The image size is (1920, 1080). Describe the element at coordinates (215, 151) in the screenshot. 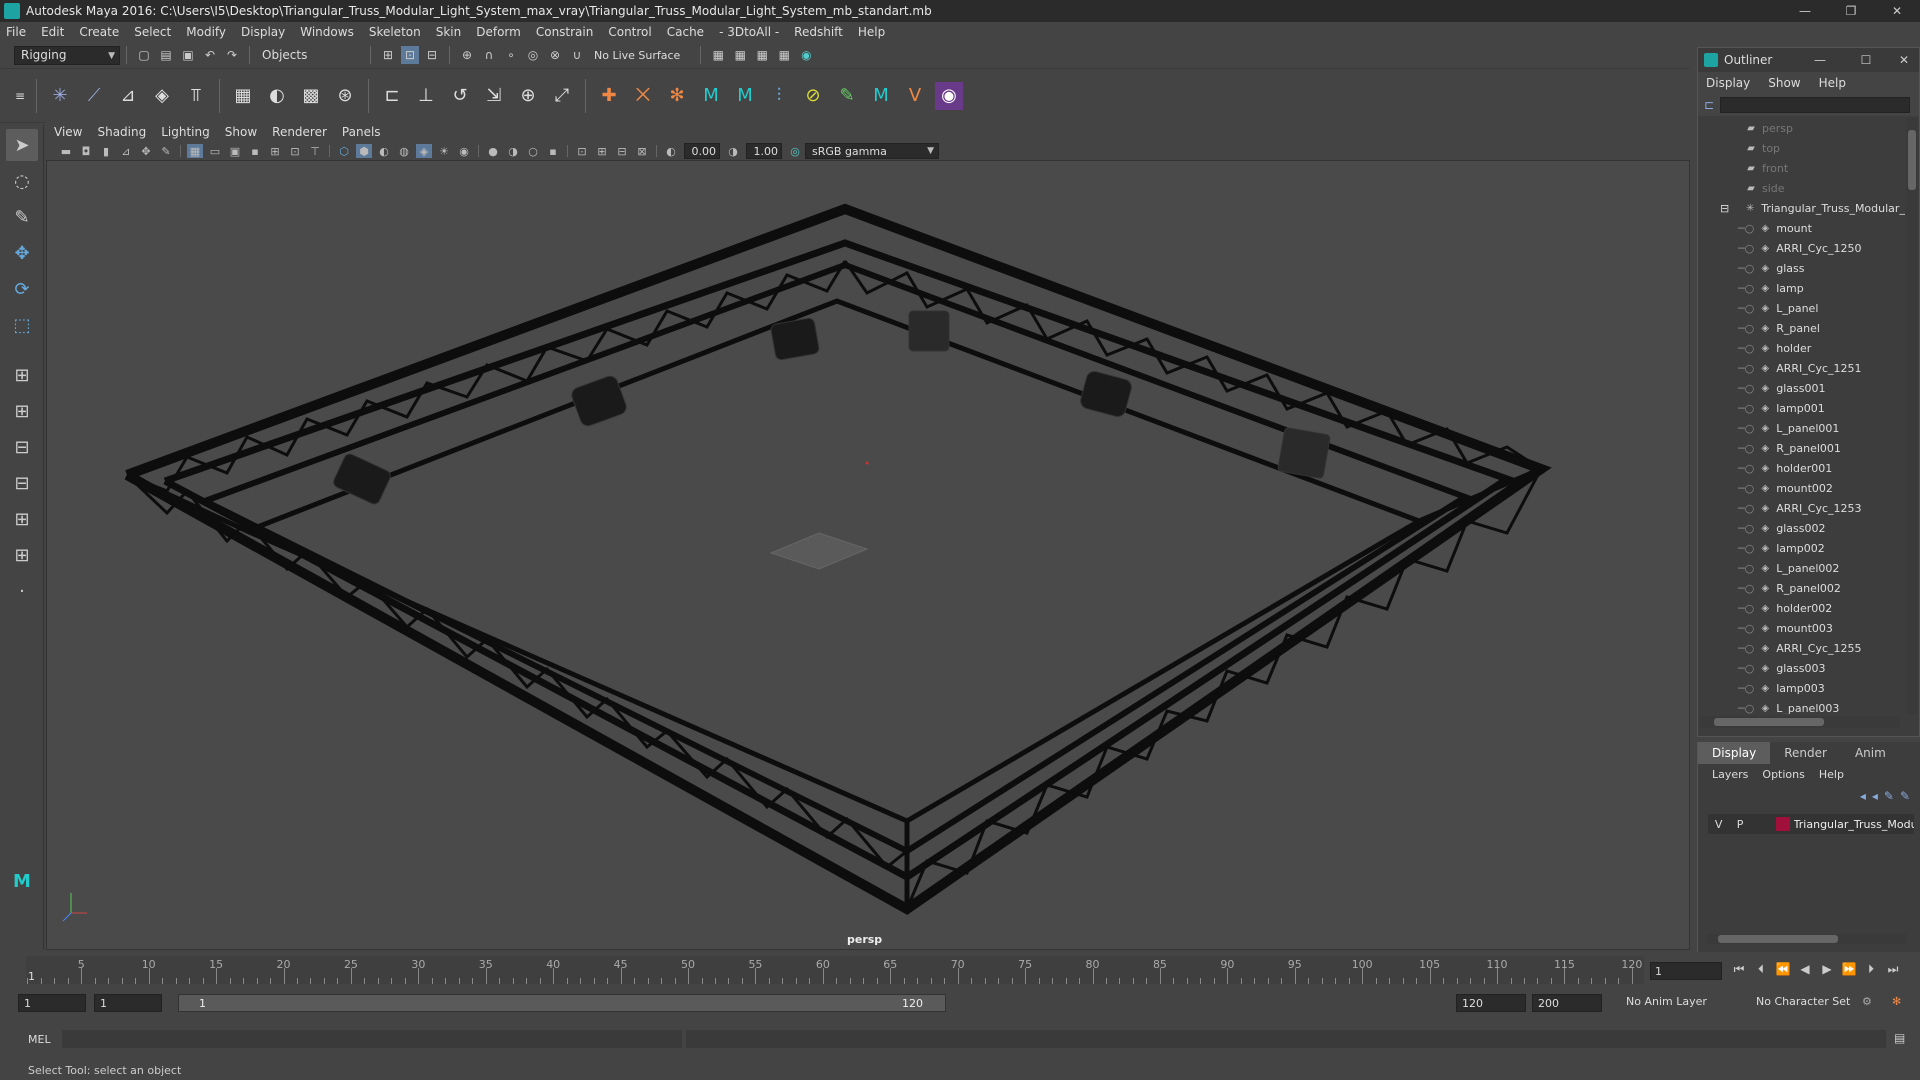

I see `film-gate-icon: ▭` at that location.